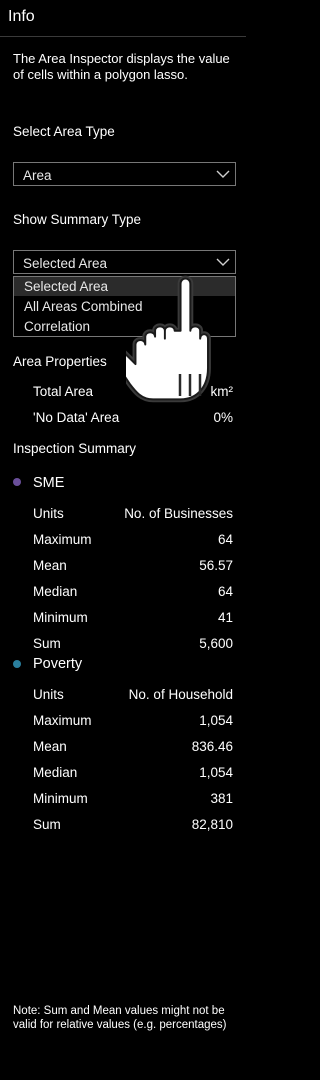  What do you see at coordinates (50, 565) in the screenshot?
I see `sme-mean-label: Mean` at bounding box center [50, 565].